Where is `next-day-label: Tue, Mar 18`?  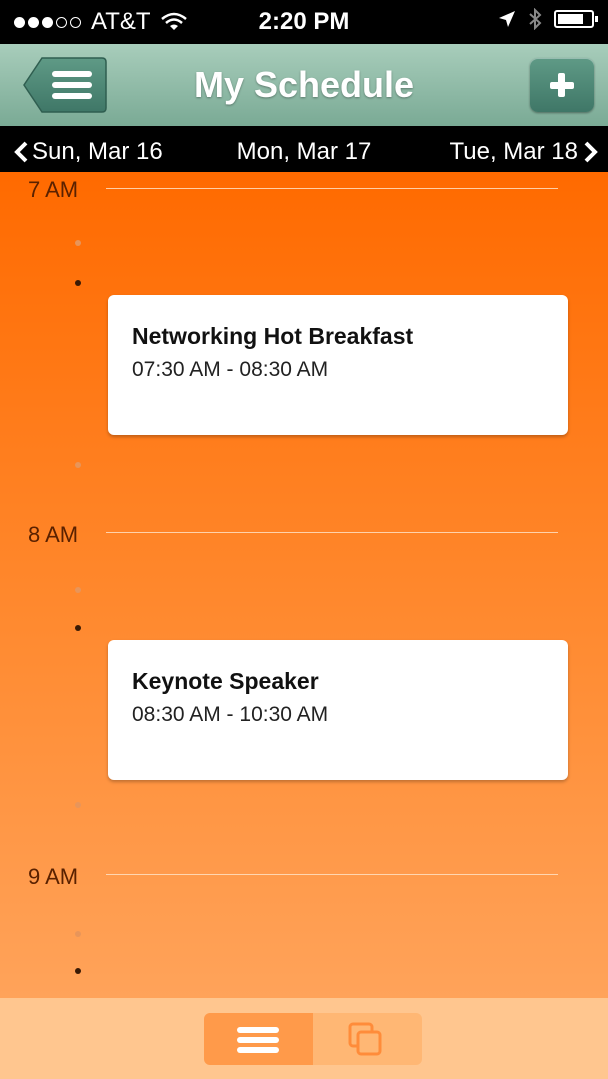
next-day-label: Tue, Mar 18 is located at coordinates (514, 151).